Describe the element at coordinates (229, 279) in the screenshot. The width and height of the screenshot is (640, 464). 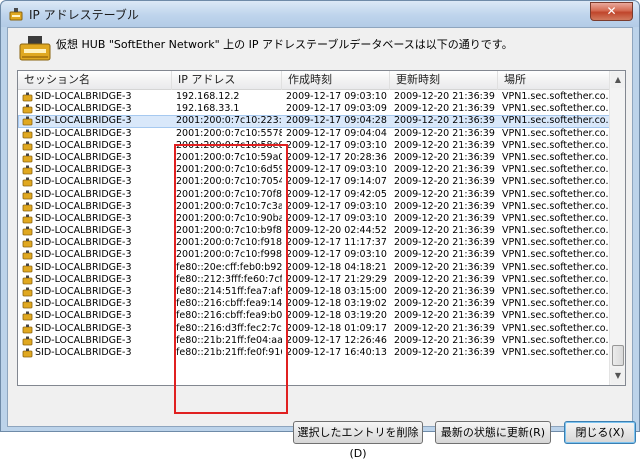
I see `ip-address-cell: fe80::212:3fff:fe60:7cf5` at that location.